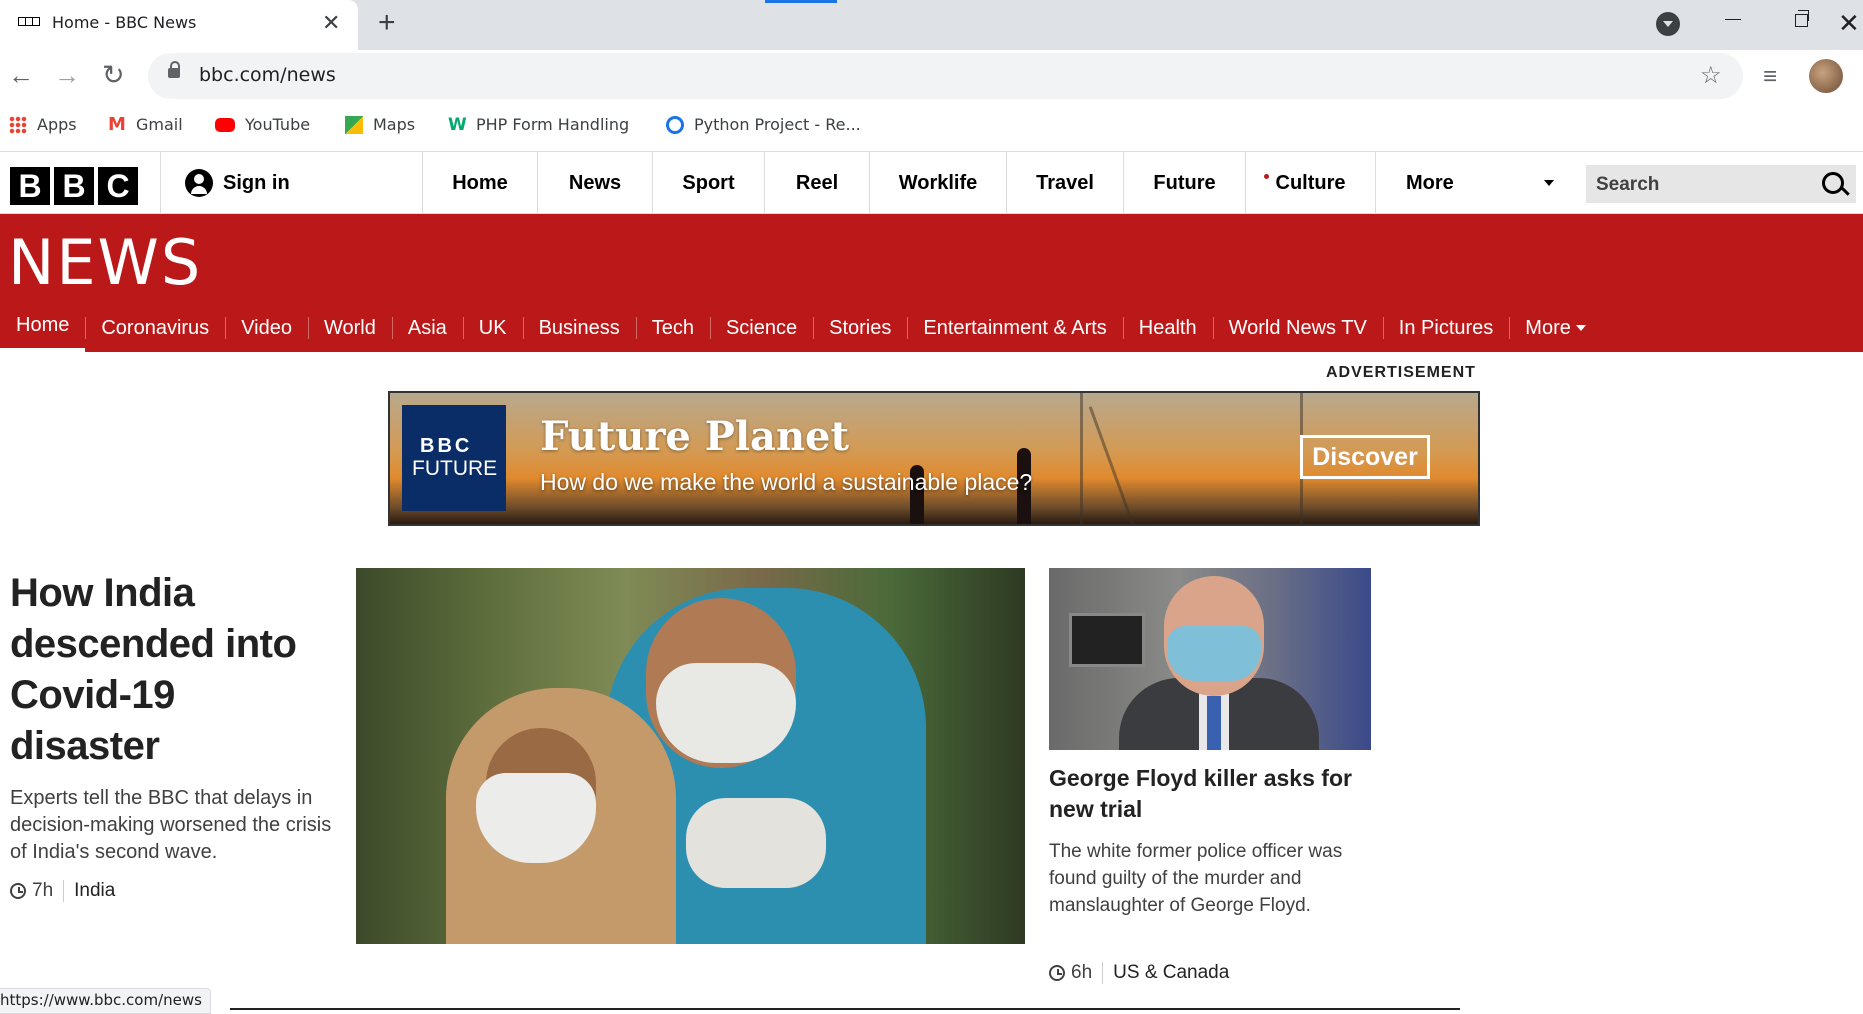 The width and height of the screenshot is (1863, 1014). I want to click on top-nav-home: Home, so click(480, 183).